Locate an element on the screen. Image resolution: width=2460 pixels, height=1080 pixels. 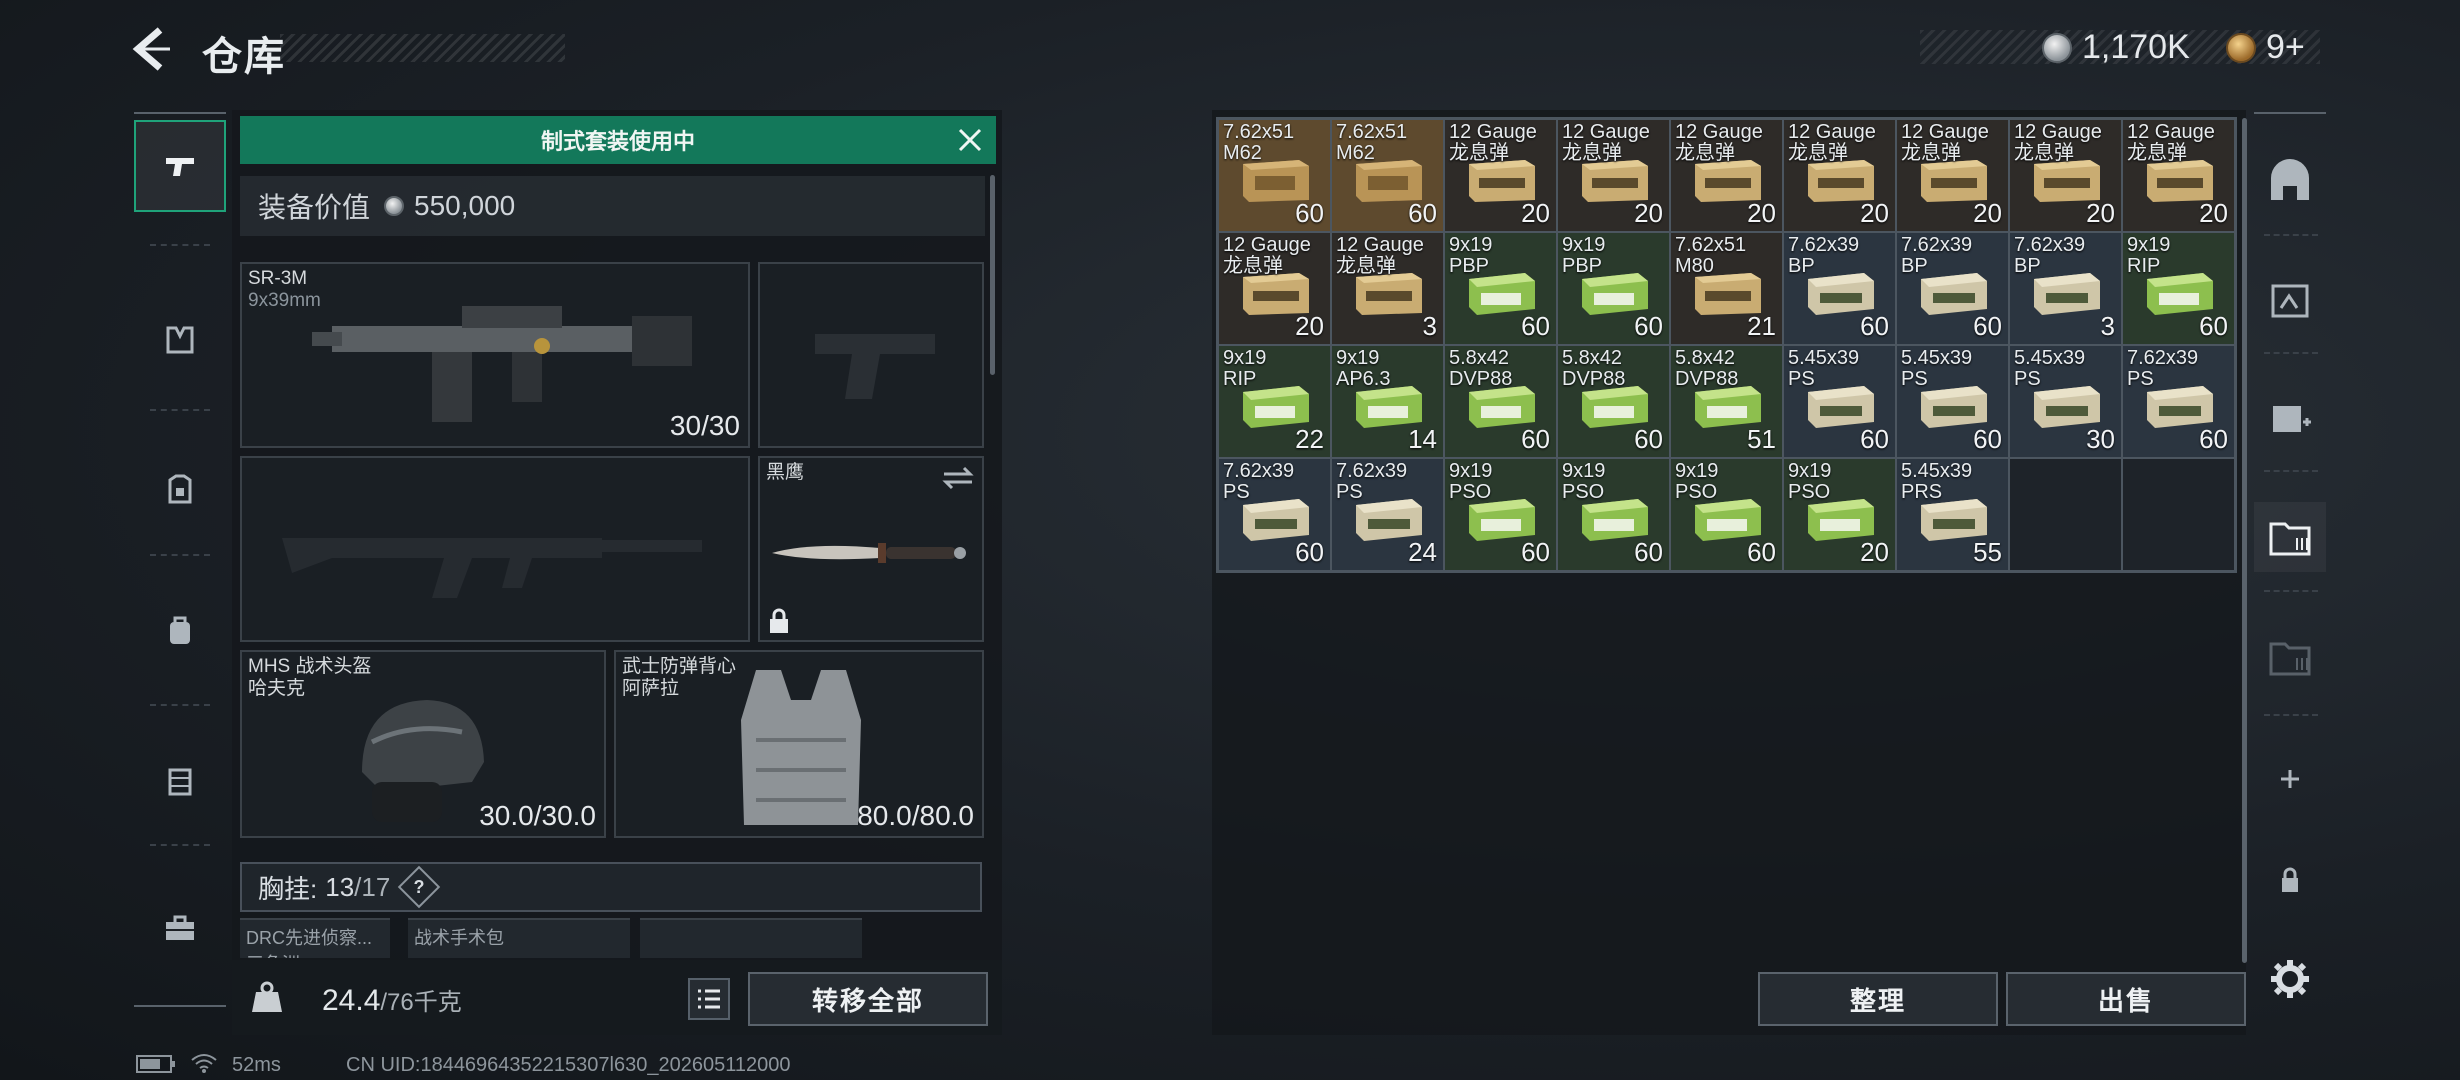
ammo-caliber: 12 Gauge is located at coordinates (1267, 245).